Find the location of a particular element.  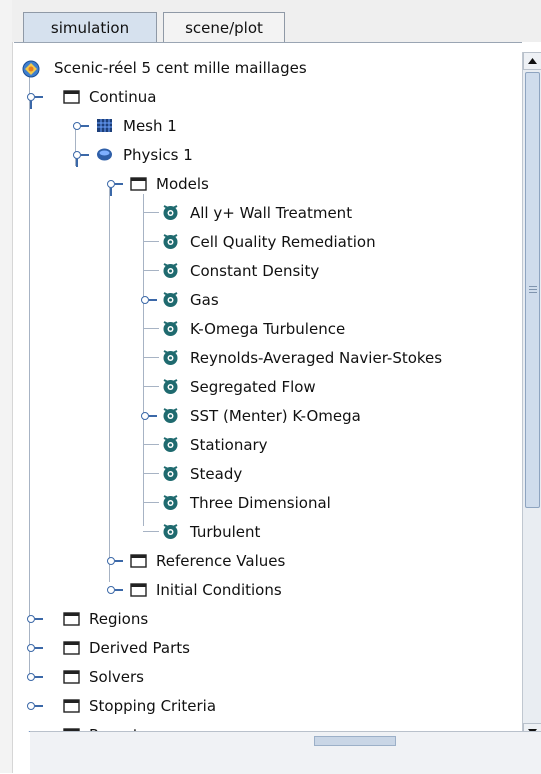

mesh-grid-icon is located at coordinates (104, 125).